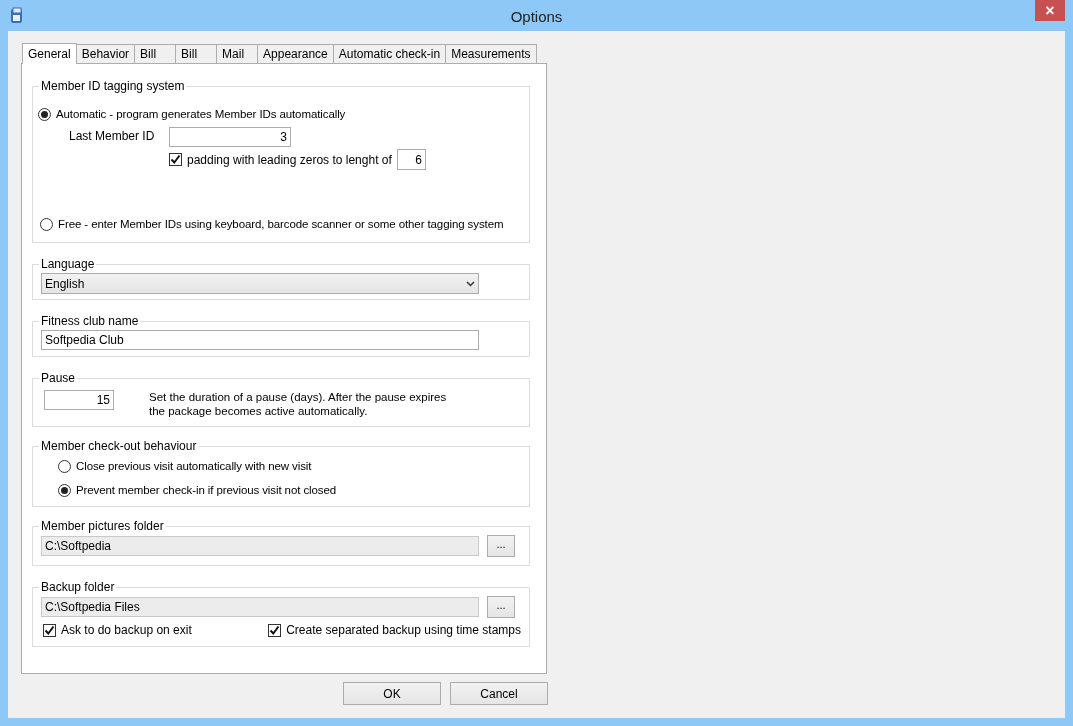 Image resolution: width=1073 pixels, height=726 pixels. What do you see at coordinates (499, 693) in the screenshot?
I see `dialog-button: Cancel` at bounding box center [499, 693].